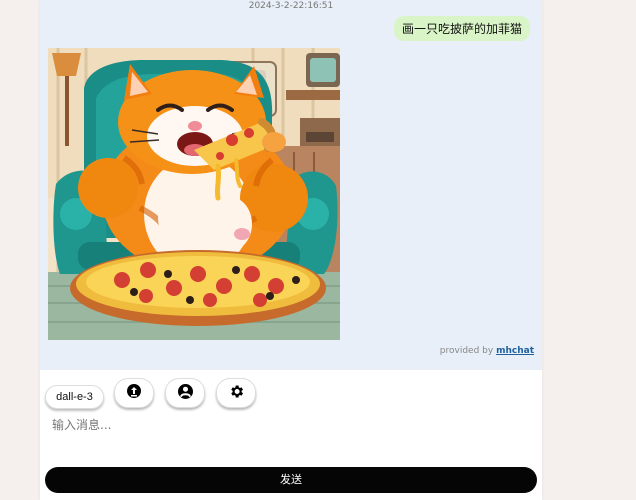 This screenshot has width=636, height=500. Describe the element at coordinates (292, 436) in the screenshot. I see `message-input` at that location.